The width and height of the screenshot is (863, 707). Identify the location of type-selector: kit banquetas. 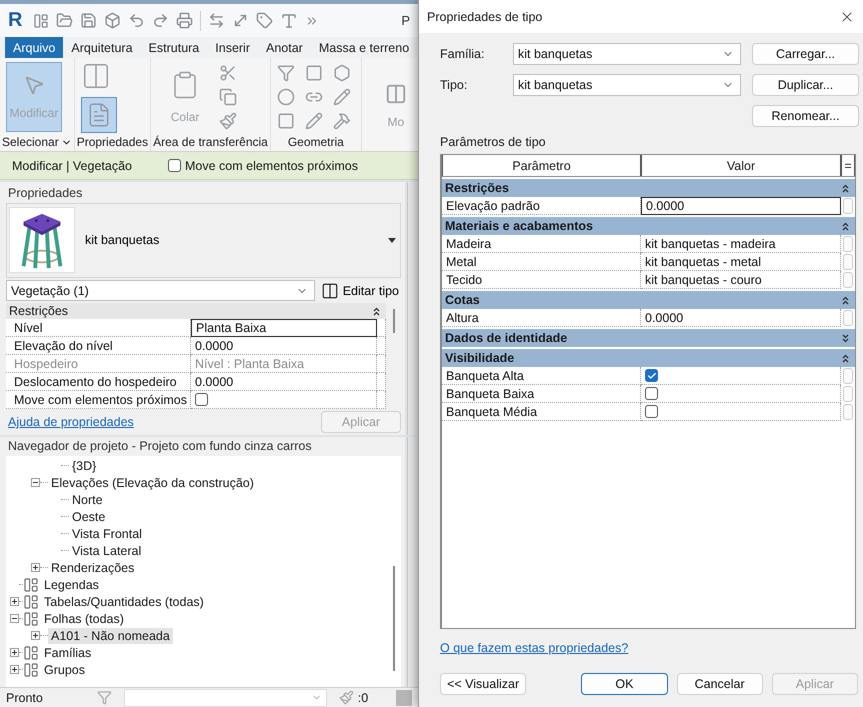
(203, 240).